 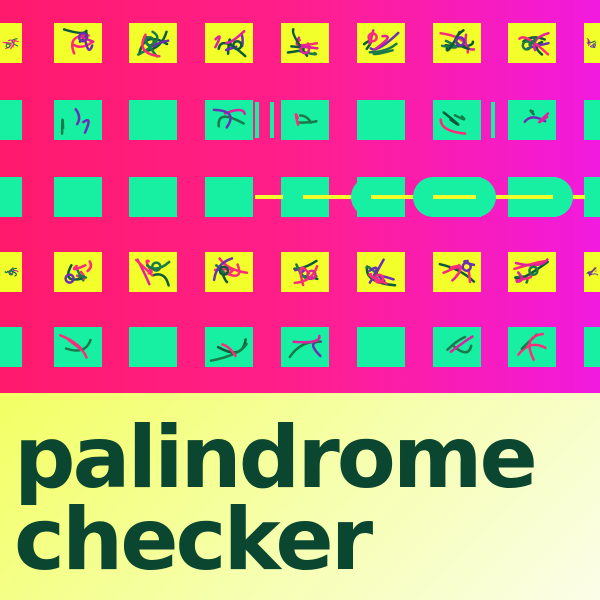 What do you see at coordinates (11, 197) in the screenshot?
I see `grid-tile-r3-c1` at bounding box center [11, 197].